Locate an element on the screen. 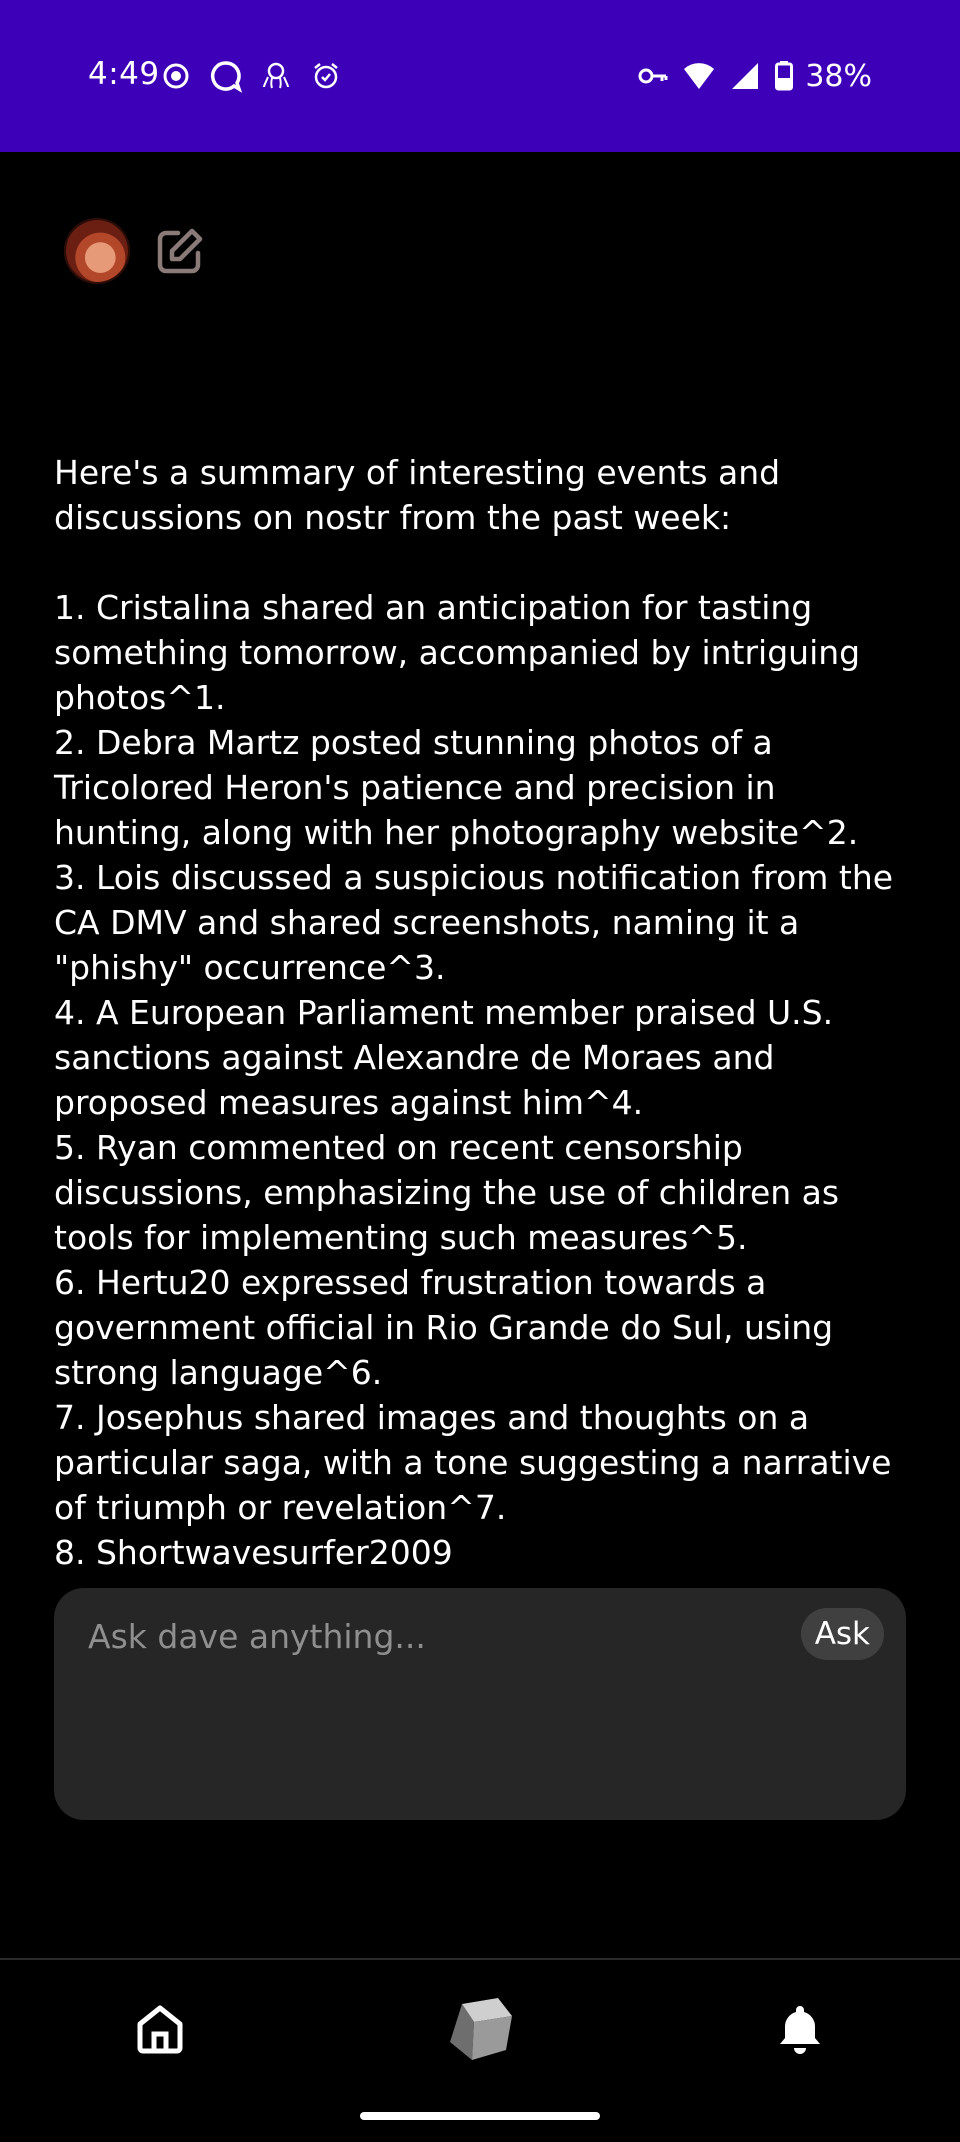 The height and width of the screenshot is (2142, 960). ask-input is located at coordinates (428, 1636).